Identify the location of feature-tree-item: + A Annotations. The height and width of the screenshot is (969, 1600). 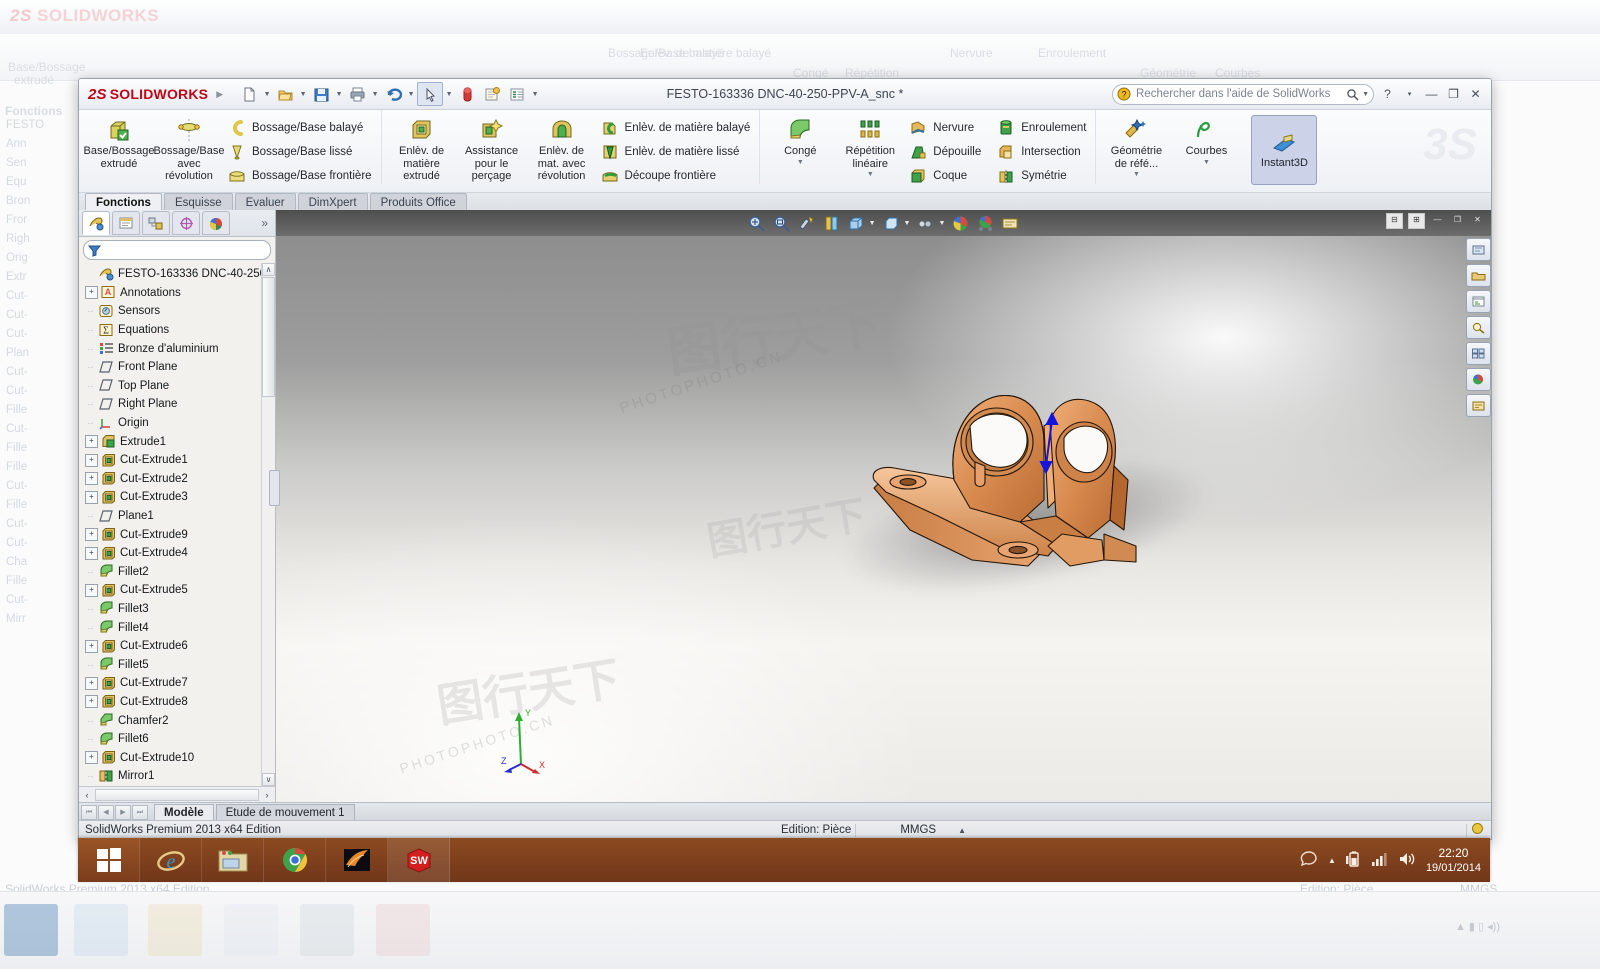
(177, 293).